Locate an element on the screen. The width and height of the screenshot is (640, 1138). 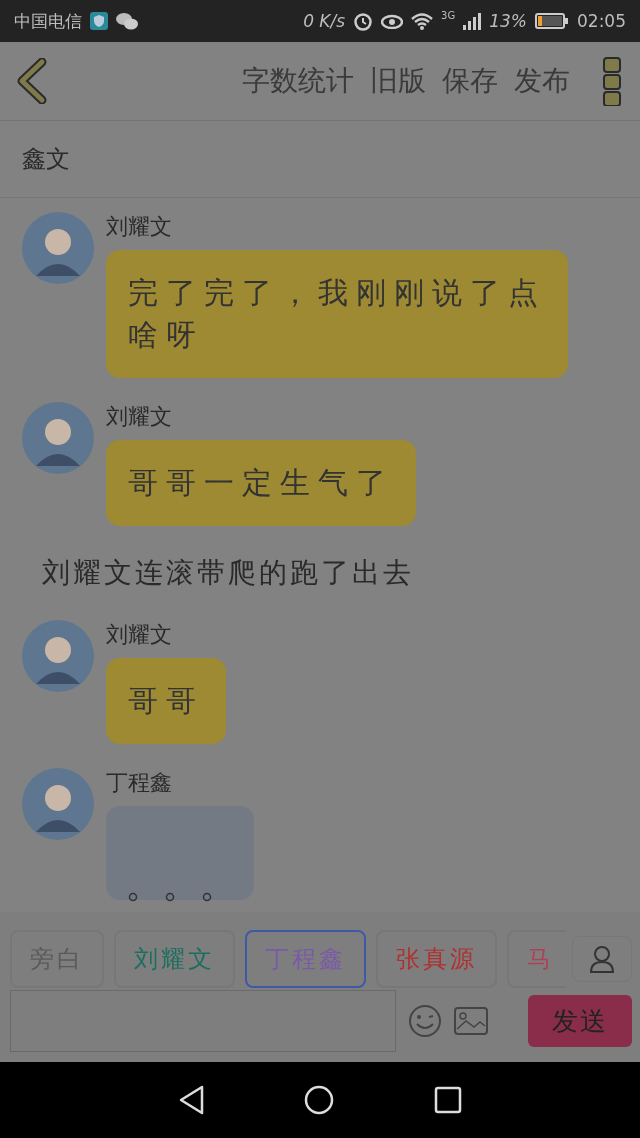
role-chip: 刘耀文 is located at coordinates (174, 959).